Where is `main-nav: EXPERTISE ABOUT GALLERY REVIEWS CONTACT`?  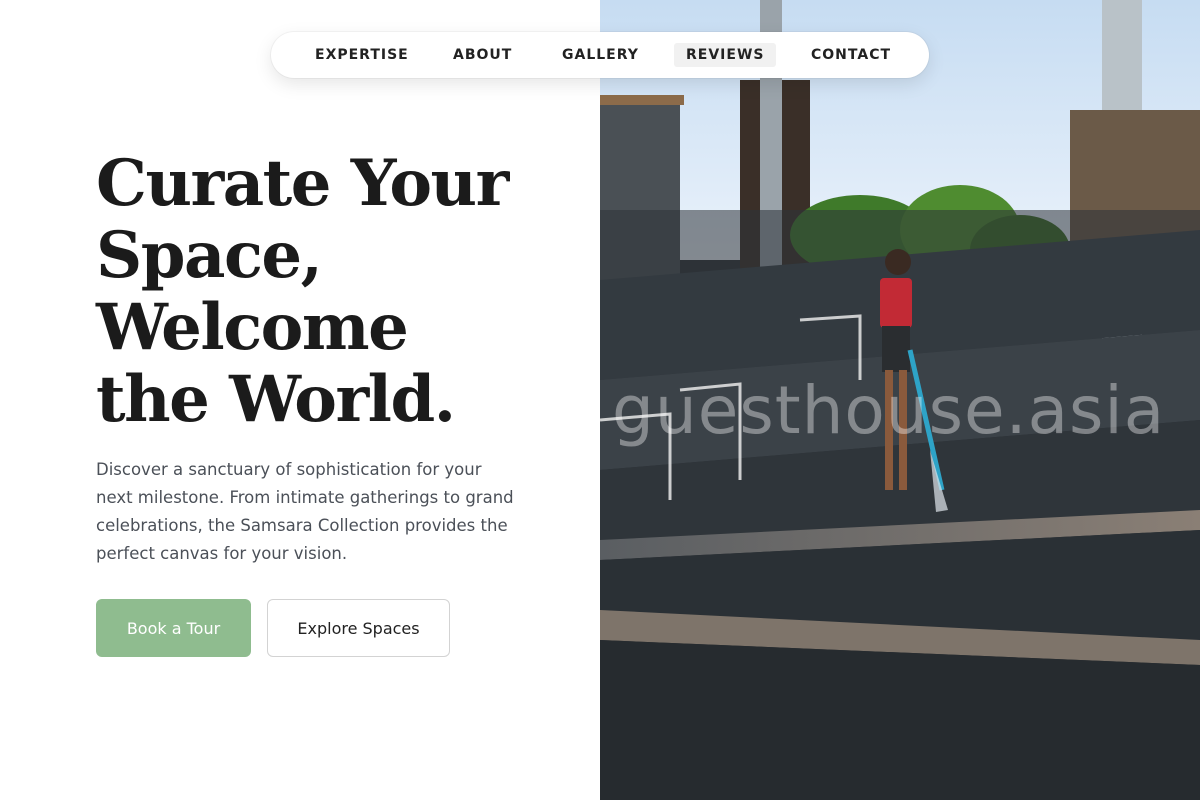
main-nav: EXPERTISE ABOUT GALLERY REVIEWS CONTACT is located at coordinates (600, 55).